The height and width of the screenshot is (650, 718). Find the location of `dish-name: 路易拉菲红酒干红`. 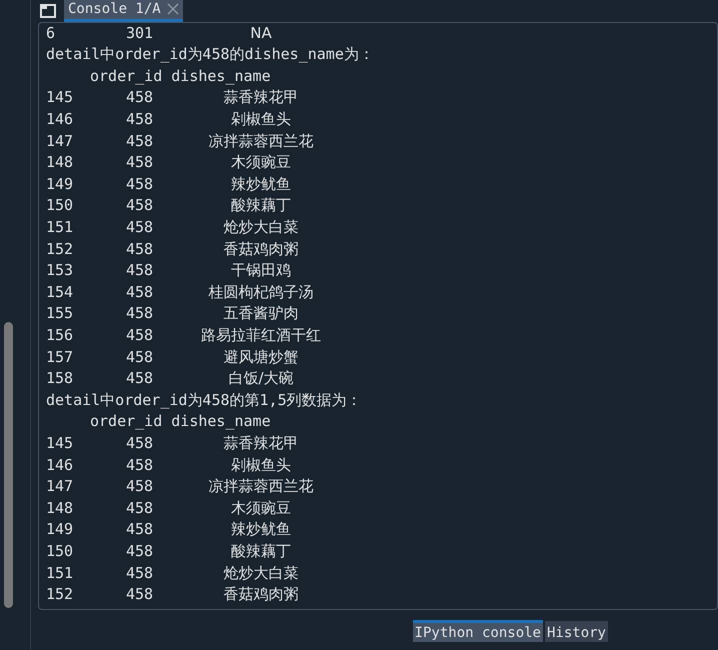

dish-name: 路易拉菲红酒干红 is located at coordinates (261, 335).